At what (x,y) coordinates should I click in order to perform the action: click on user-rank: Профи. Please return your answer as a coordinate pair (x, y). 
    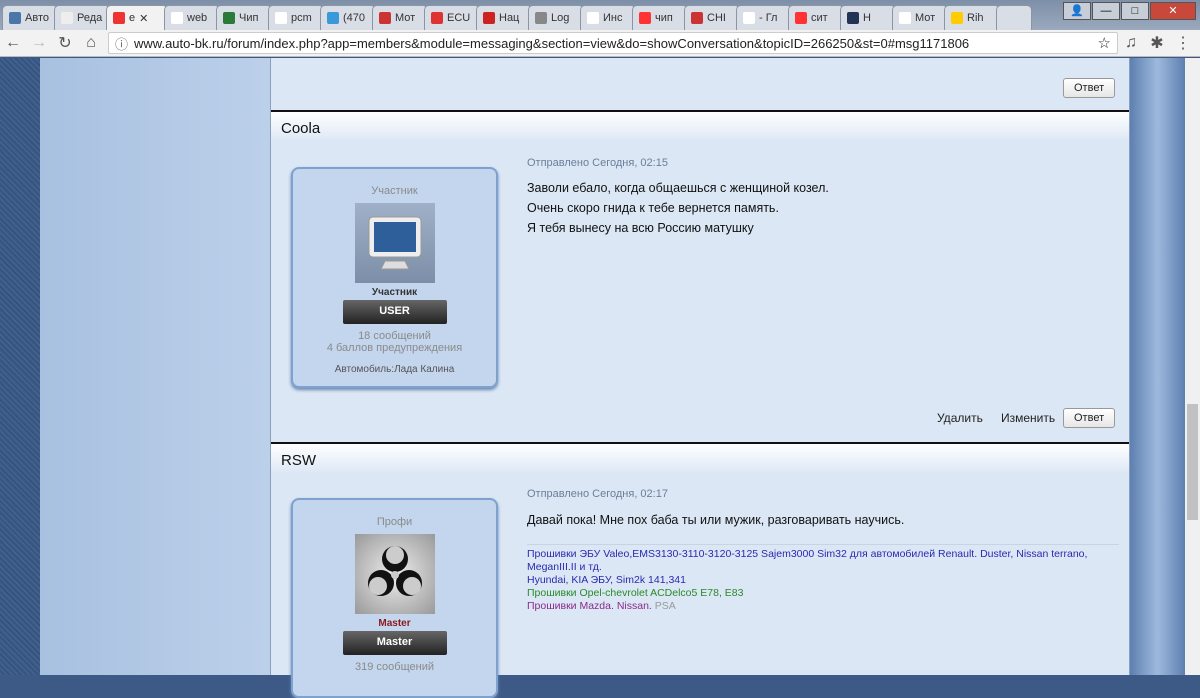
    Looking at the image, I should click on (394, 522).